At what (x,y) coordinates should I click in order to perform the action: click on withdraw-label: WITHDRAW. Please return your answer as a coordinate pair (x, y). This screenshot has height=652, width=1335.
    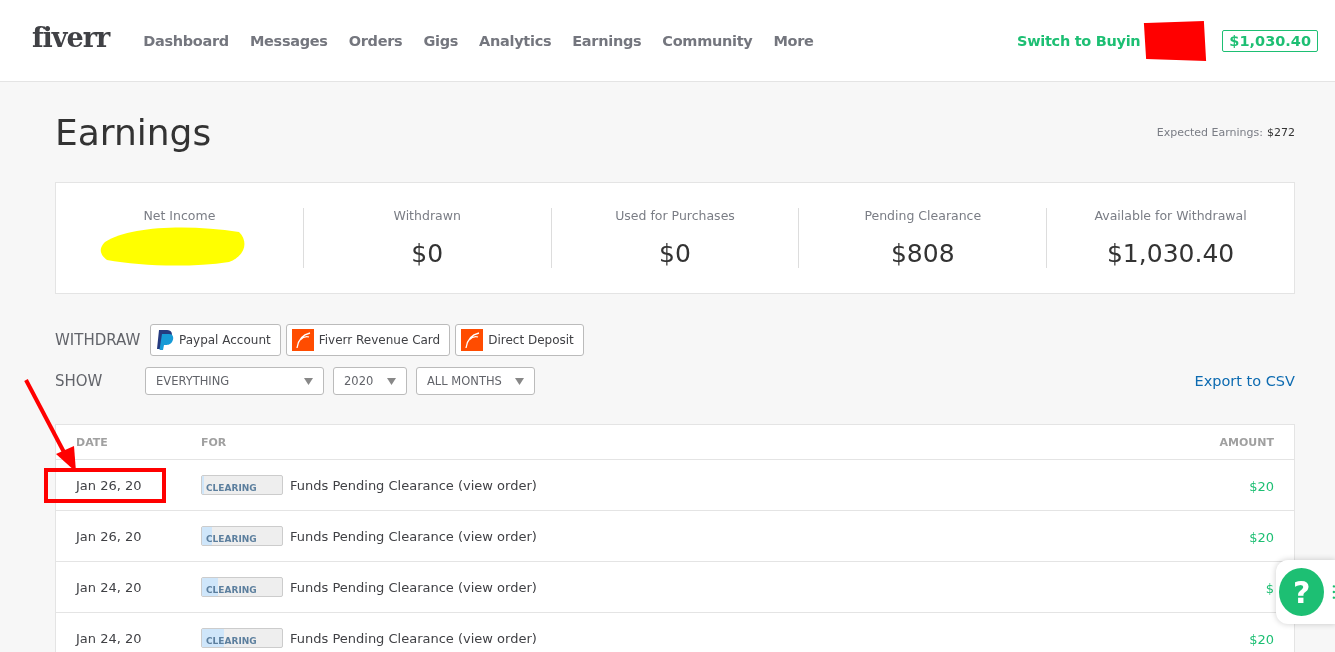
    Looking at the image, I should click on (98, 340).